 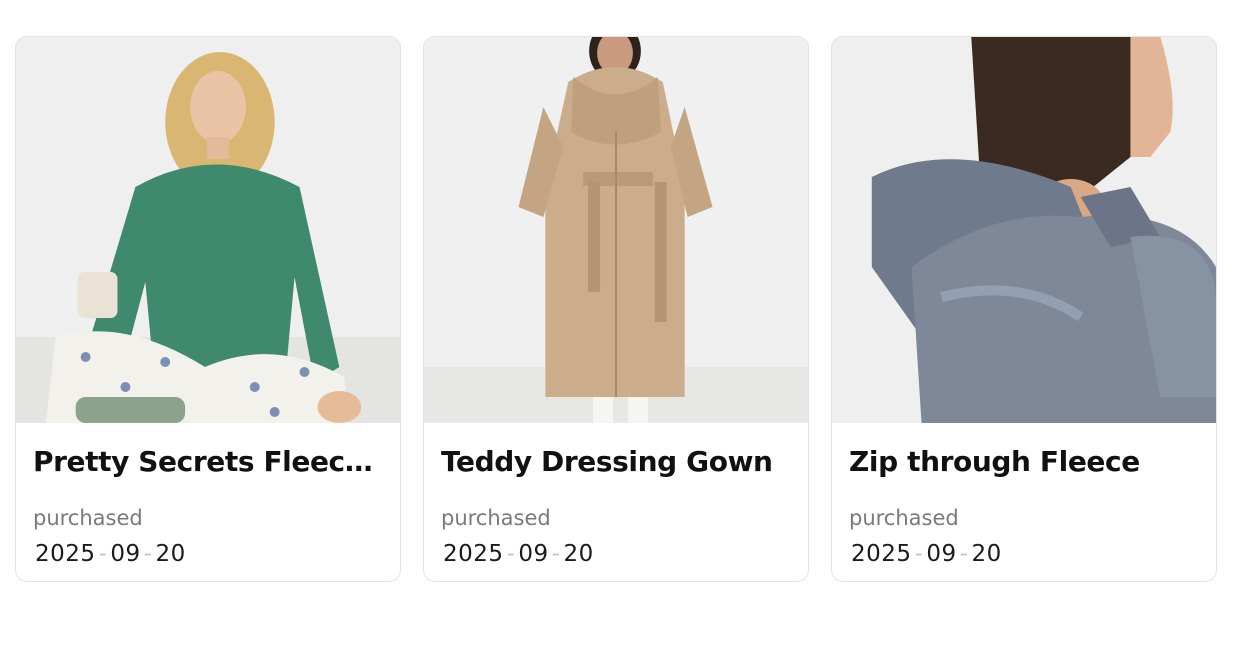 I want to click on product-title: Zip through Fleece, so click(x=1024, y=462).